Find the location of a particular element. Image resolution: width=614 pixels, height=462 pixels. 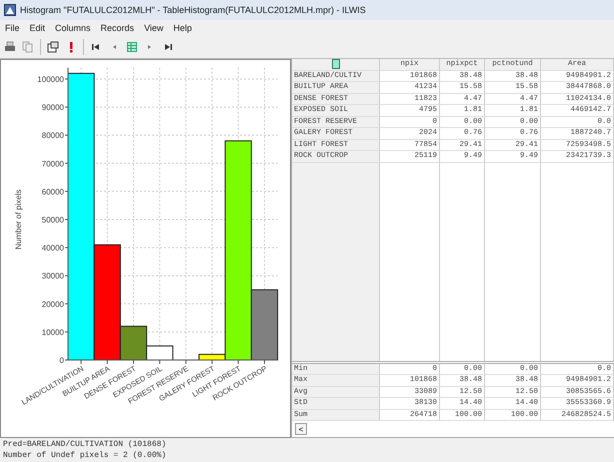

menu-item: File is located at coordinates (12, 28).